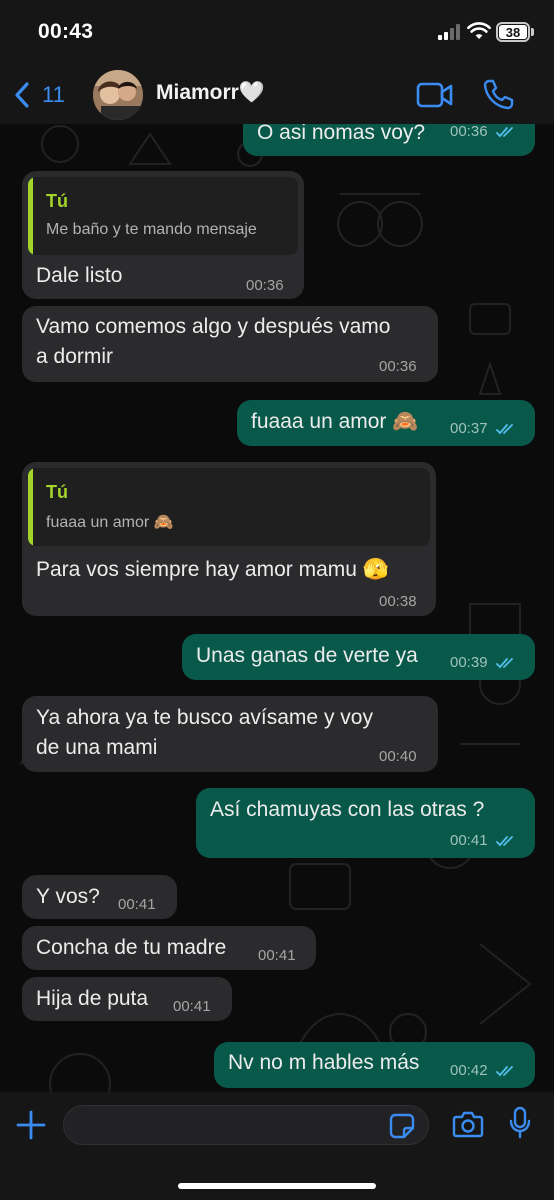 The height and width of the screenshot is (1200, 554). What do you see at coordinates (398, 601) in the screenshot?
I see `message-time: 00:38` at bounding box center [398, 601].